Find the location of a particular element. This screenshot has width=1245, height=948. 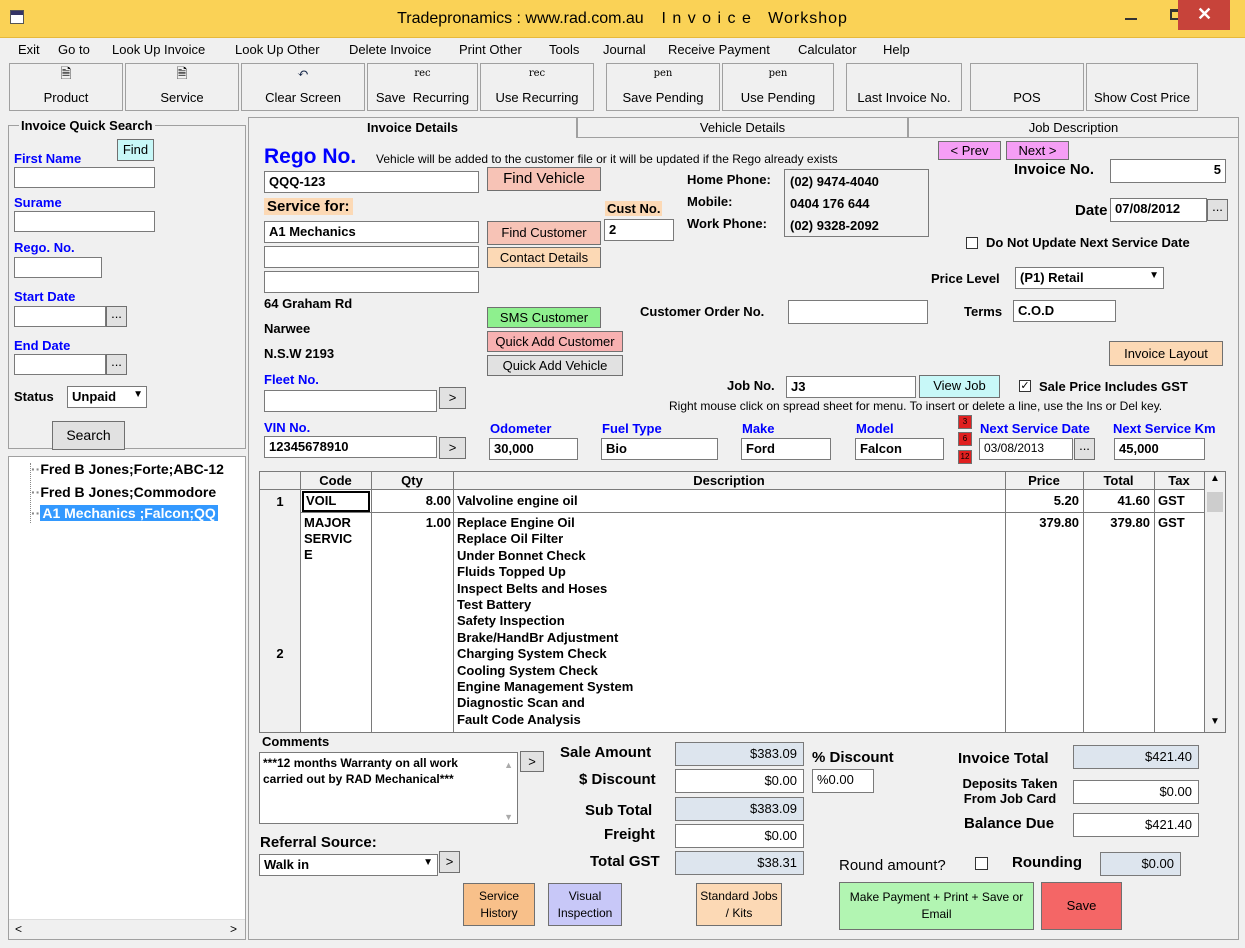

fleet-no-button: > is located at coordinates (452, 398).